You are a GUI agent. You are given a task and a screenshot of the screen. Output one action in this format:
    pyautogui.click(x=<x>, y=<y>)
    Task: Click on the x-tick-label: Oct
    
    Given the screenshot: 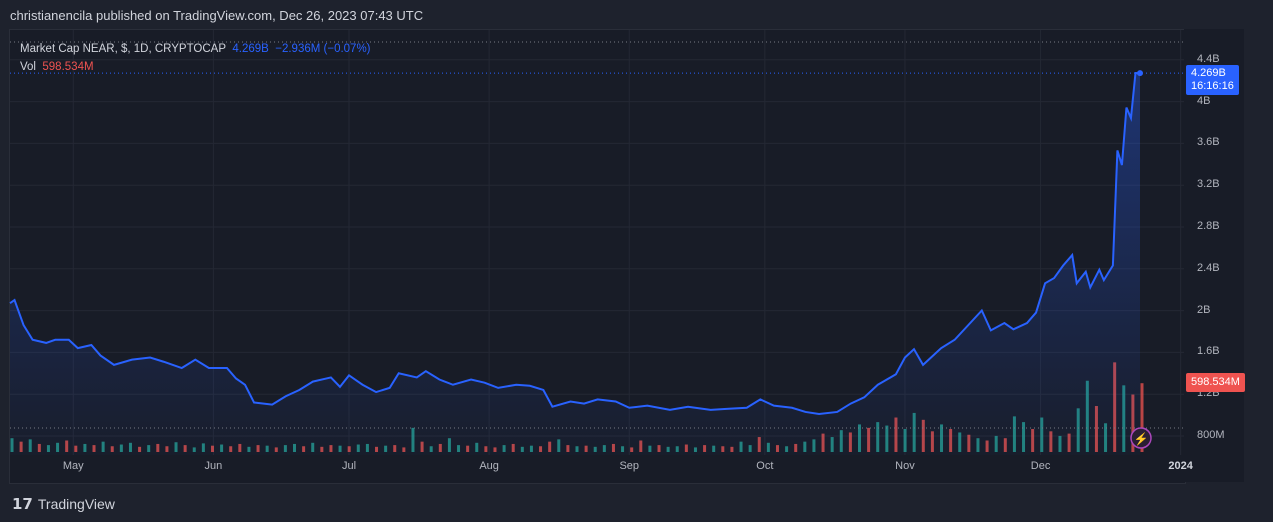 What is the action you would take?
    pyautogui.click(x=765, y=466)
    